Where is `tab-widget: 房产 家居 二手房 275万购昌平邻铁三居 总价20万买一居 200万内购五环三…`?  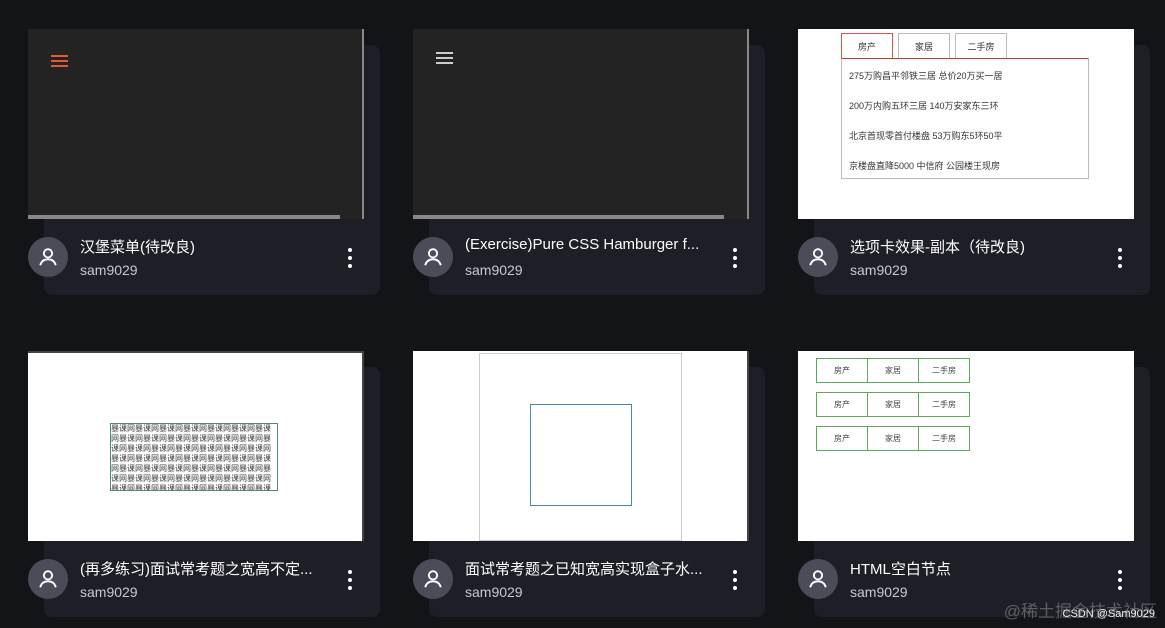 tab-widget: 房产 家居 二手房 275万购昌平邻铁三居 总价20万买一居 200万内购五环三… is located at coordinates (966, 106).